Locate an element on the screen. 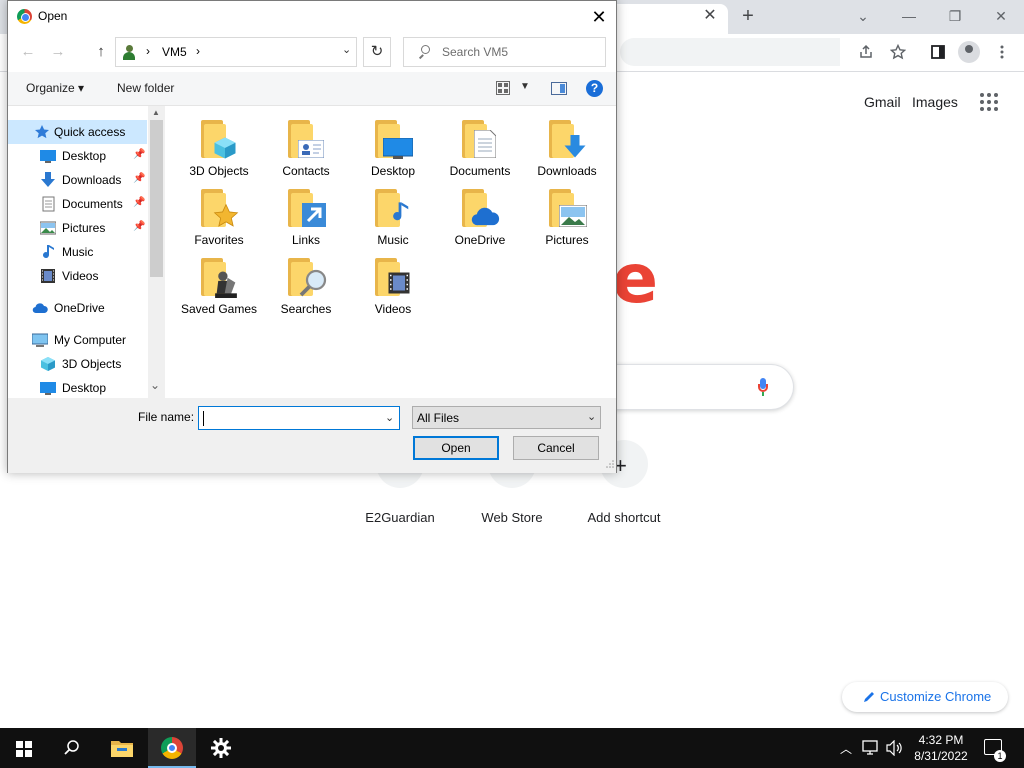 Image resolution: width=1024 pixels, height=768 pixels. settings-gear-icon is located at coordinates (221, 748).